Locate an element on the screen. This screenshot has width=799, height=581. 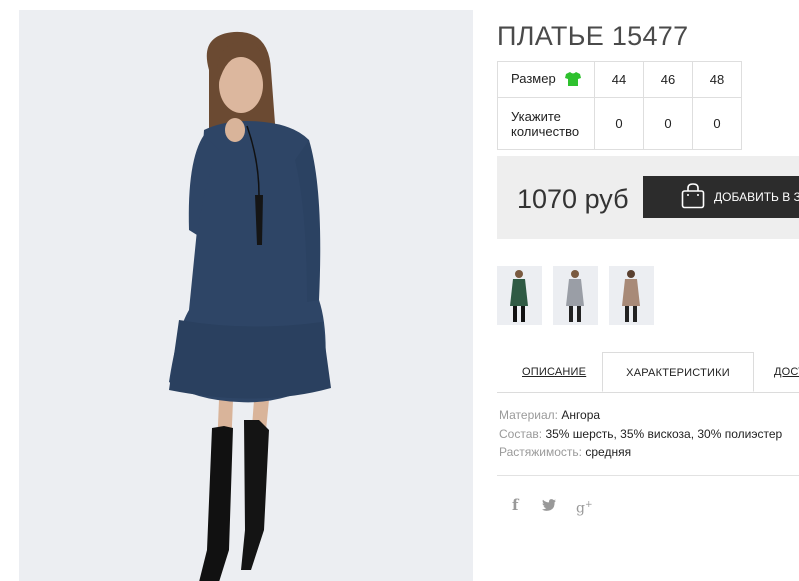
quantity-label-cell: Укажите количество is located at coordinates (546, 123).